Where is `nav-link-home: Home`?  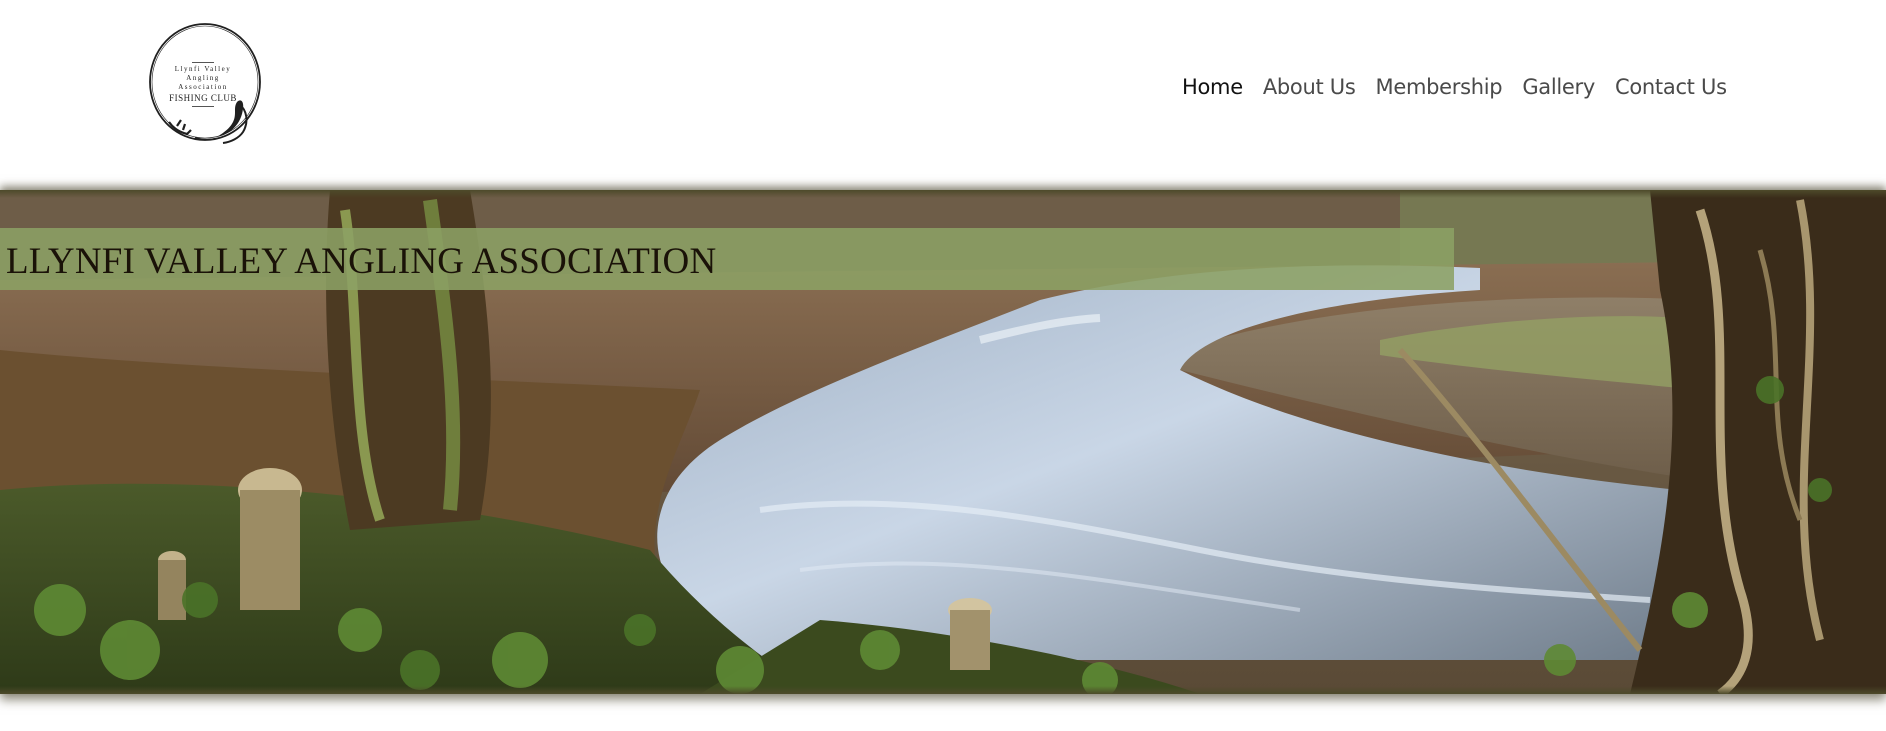
nav-link-home: Home is located at coordinates (1212, 87).